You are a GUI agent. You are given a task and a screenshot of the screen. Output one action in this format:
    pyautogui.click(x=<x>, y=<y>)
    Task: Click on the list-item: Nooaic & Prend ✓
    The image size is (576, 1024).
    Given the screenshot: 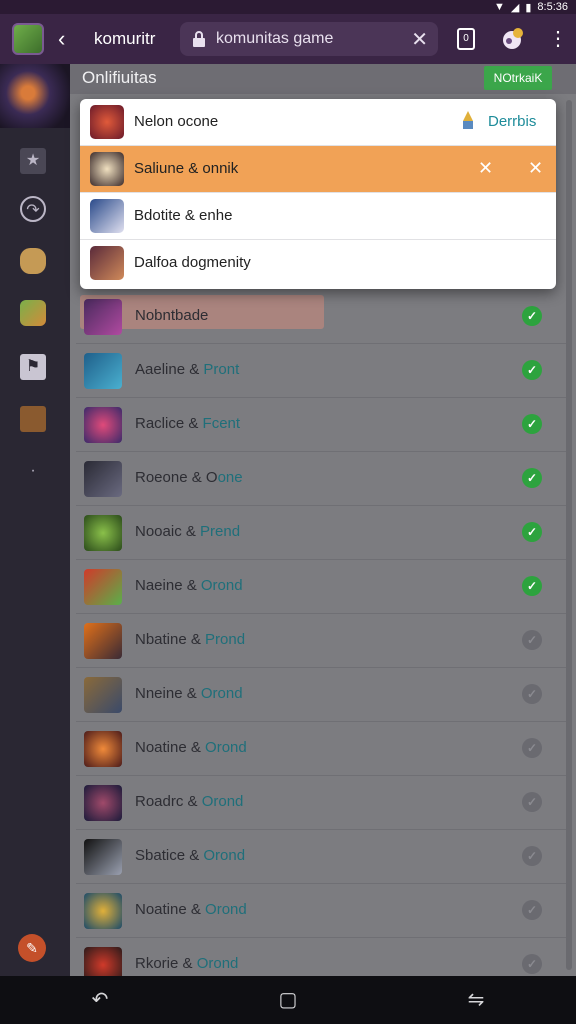 What is the action you would take?
    pyautogui.click(x=321, y=533)
    